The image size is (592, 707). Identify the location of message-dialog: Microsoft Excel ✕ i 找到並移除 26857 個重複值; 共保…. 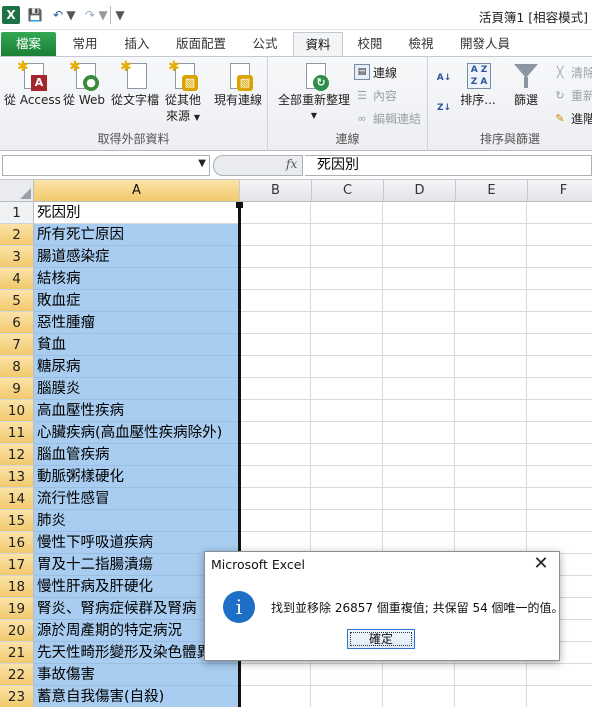
(384, 606).